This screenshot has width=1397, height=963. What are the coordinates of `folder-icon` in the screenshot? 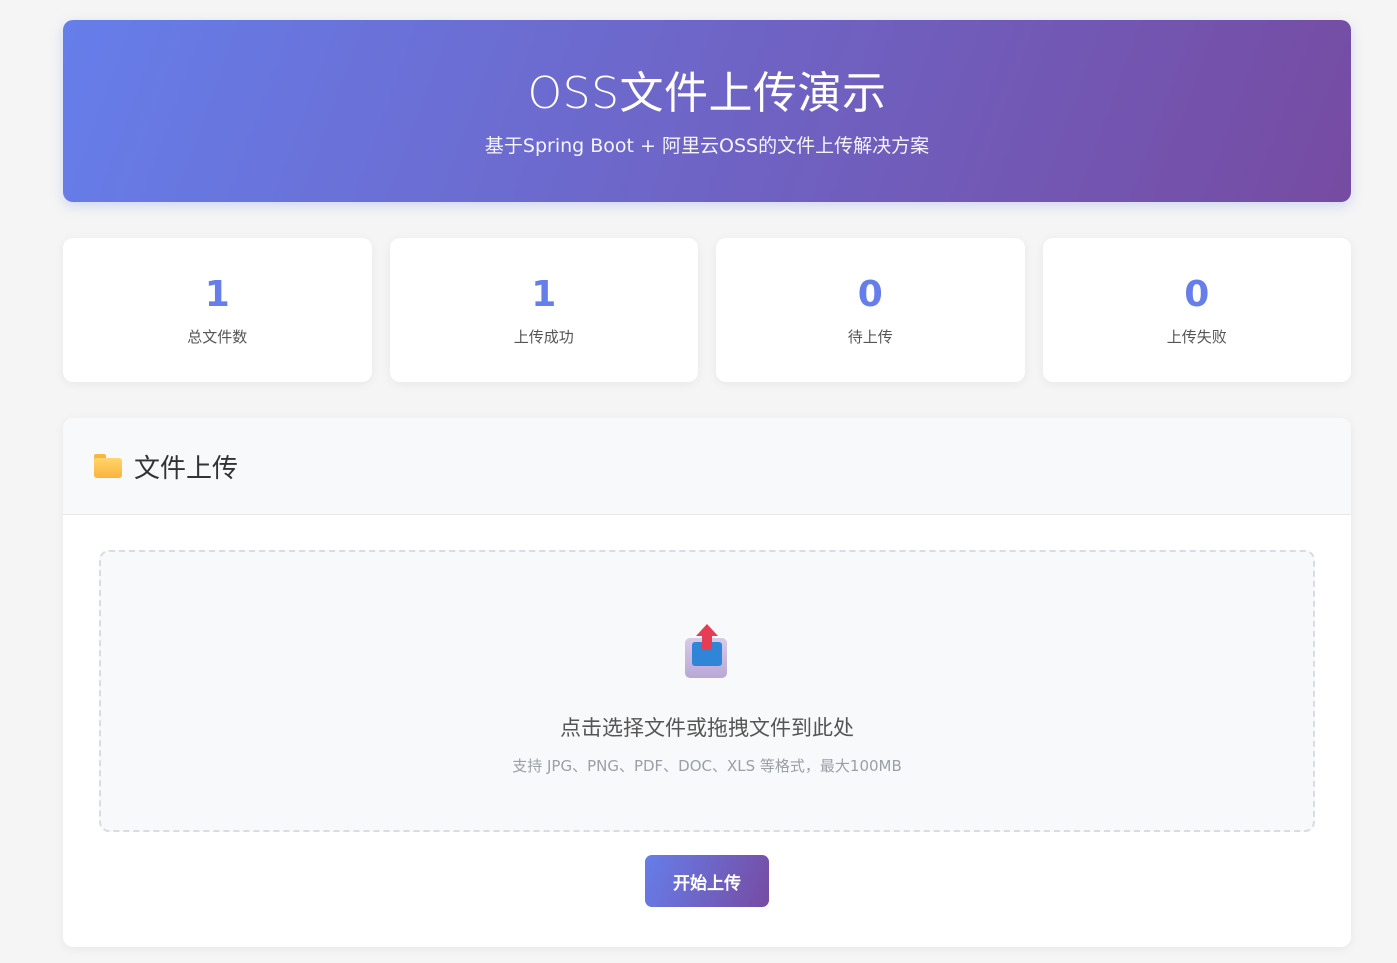 It's located at (108, 466).